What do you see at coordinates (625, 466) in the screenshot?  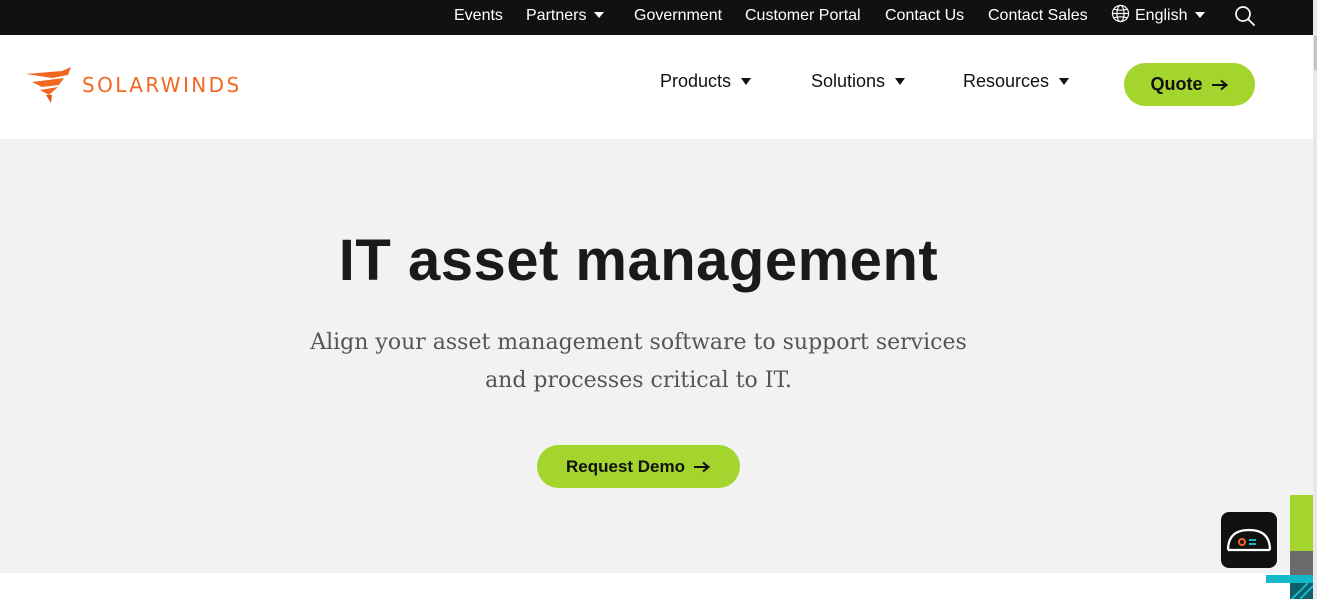 I see `request-demo-label: Request Demo` at bounding box center [625, 466].